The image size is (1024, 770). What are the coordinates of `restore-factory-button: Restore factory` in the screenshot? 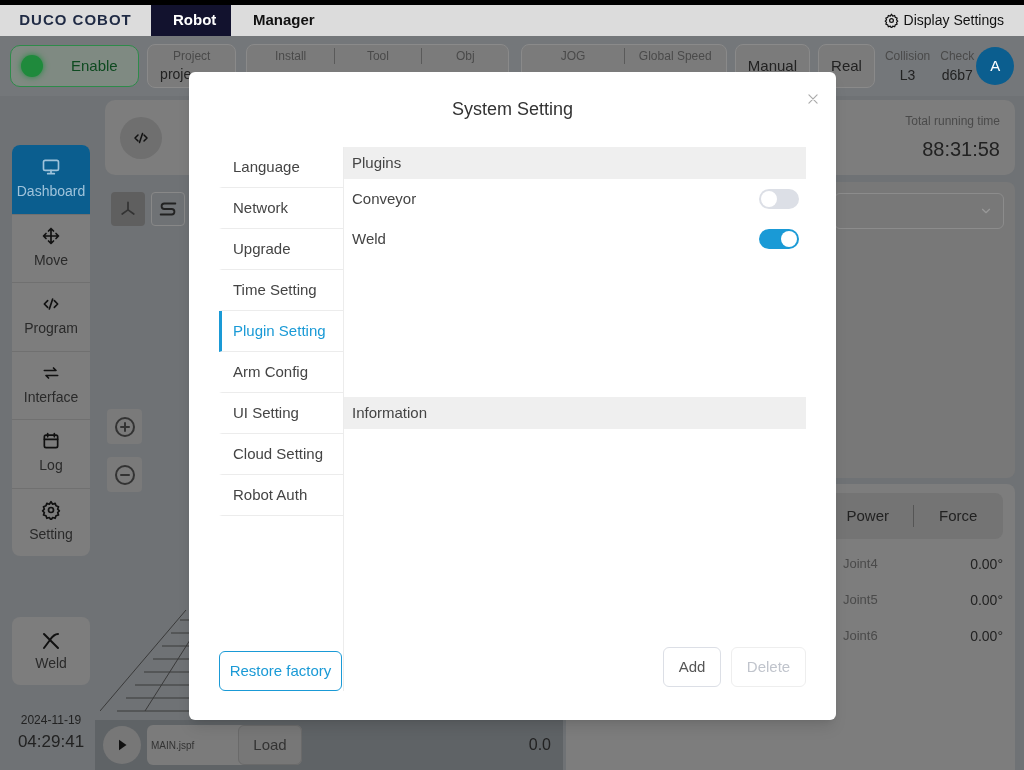 It's located at (280, 671).